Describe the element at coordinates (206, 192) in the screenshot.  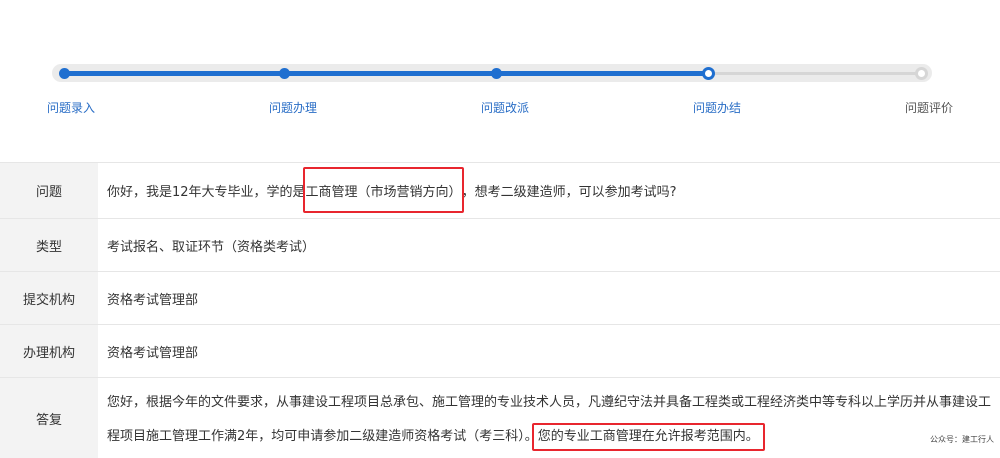
I see `question-text-pre: 你好，我是12年大专毕业，学的是` at that location.